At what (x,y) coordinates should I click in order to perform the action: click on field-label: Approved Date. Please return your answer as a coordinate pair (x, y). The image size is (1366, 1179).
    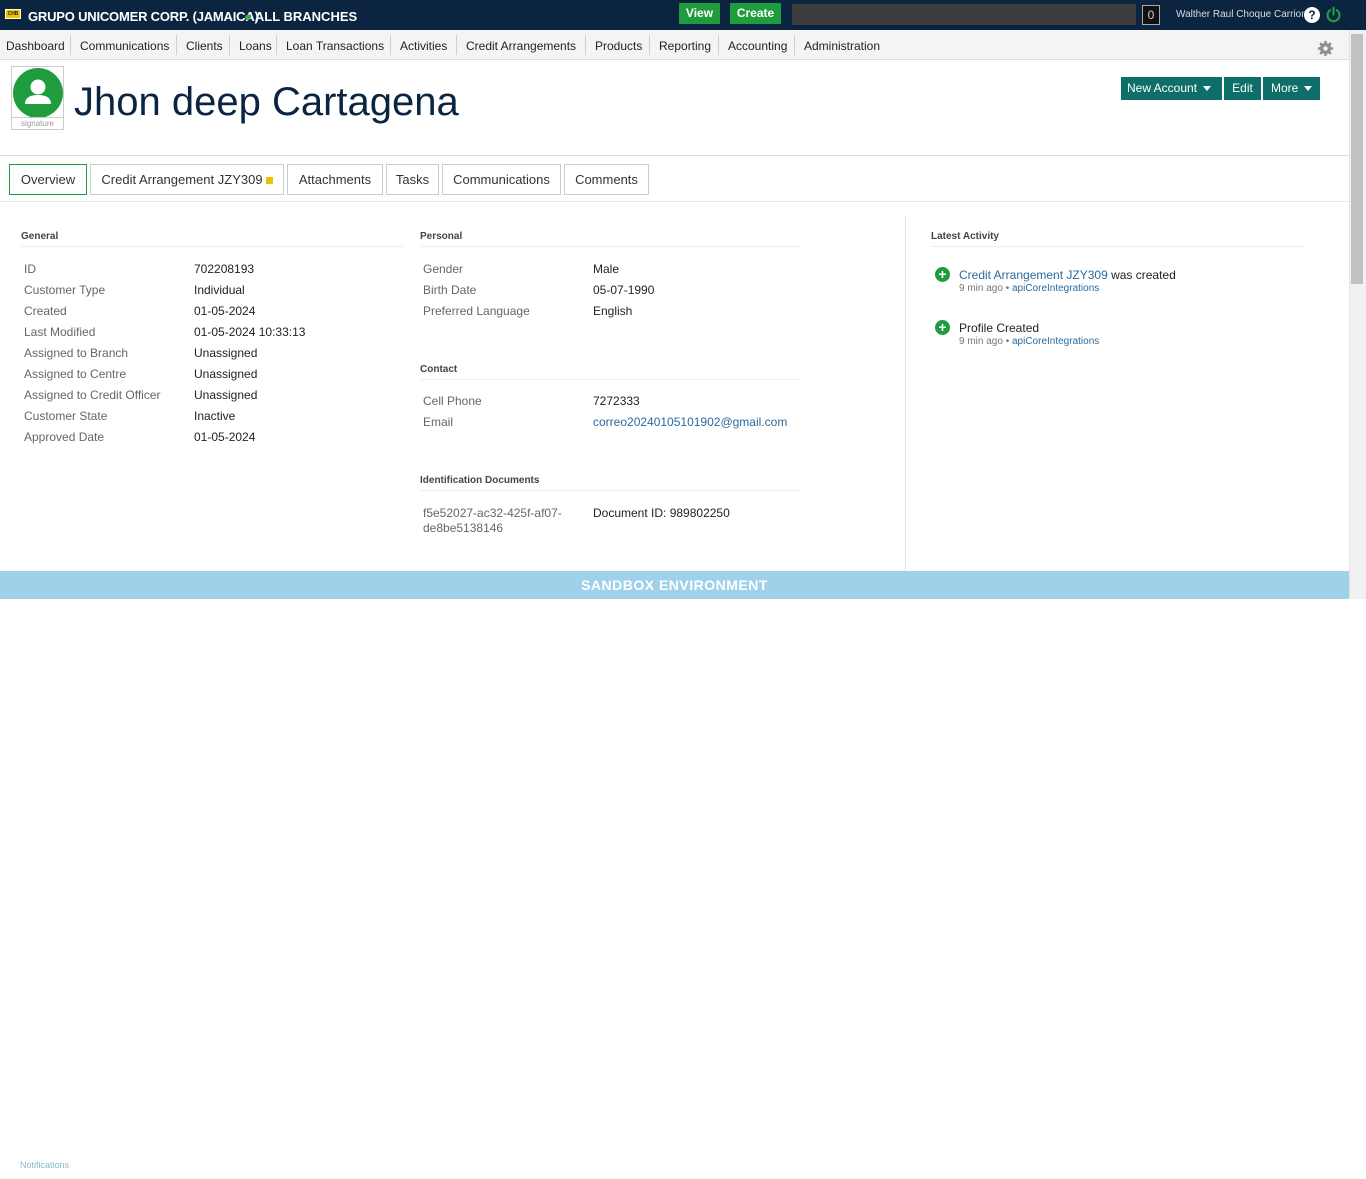
    Looking at the image, I should click on (64, 437).